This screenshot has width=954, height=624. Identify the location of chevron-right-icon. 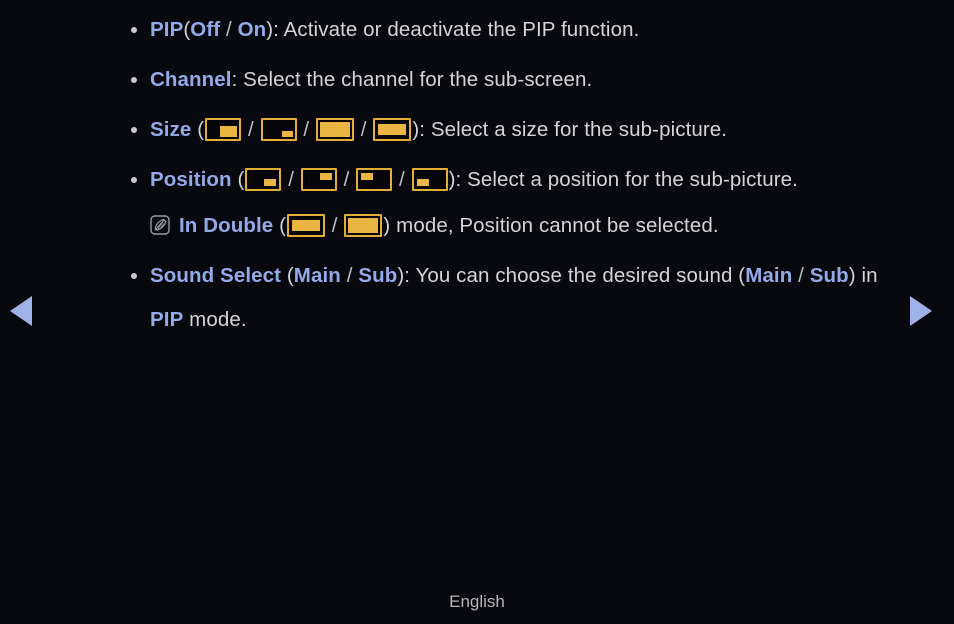
(921, 311).